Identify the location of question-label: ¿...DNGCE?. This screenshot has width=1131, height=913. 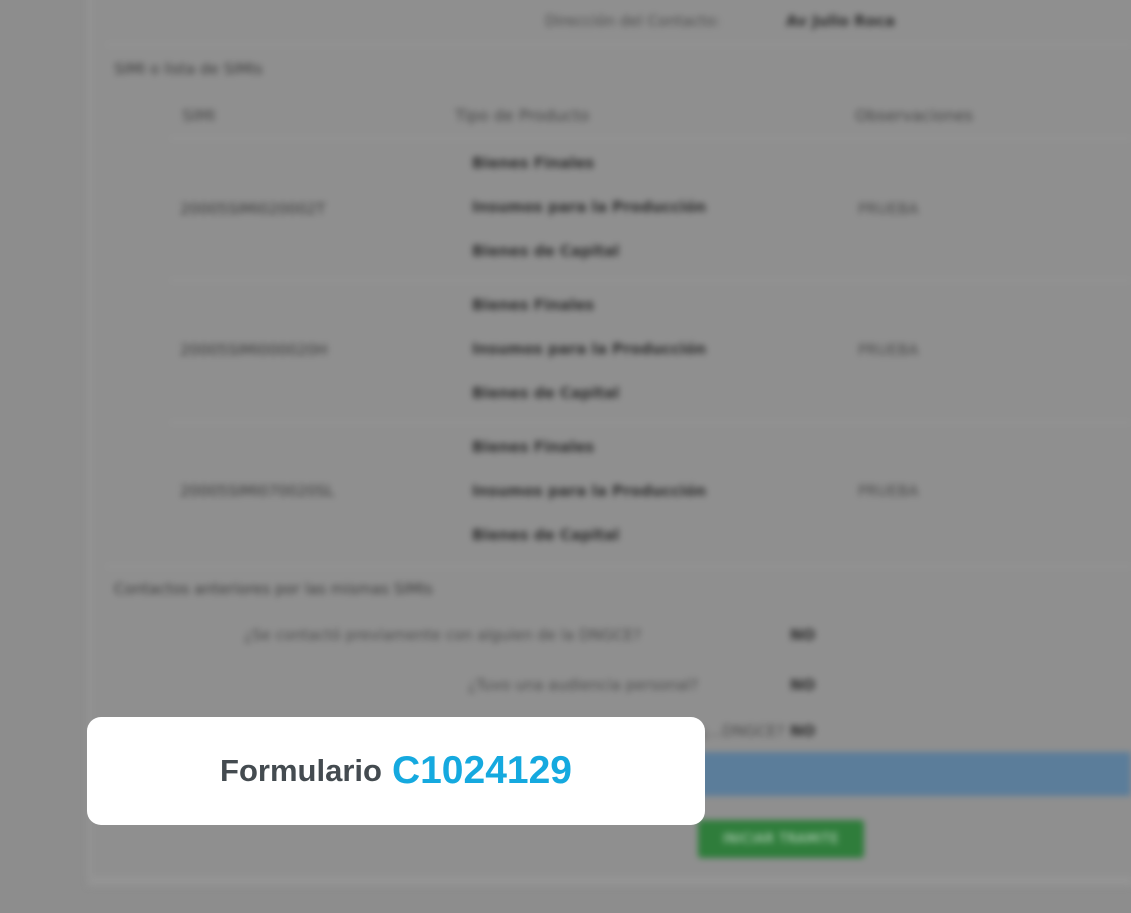
(742, 731).